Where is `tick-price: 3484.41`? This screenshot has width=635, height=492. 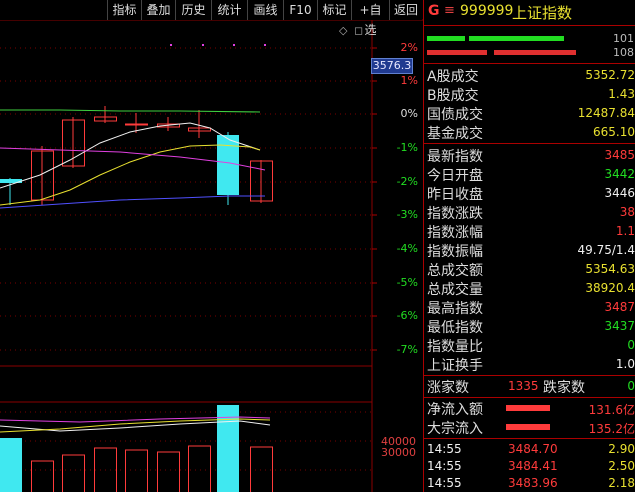
tick-price: 3484.41 is located at coordinates (533, 466).